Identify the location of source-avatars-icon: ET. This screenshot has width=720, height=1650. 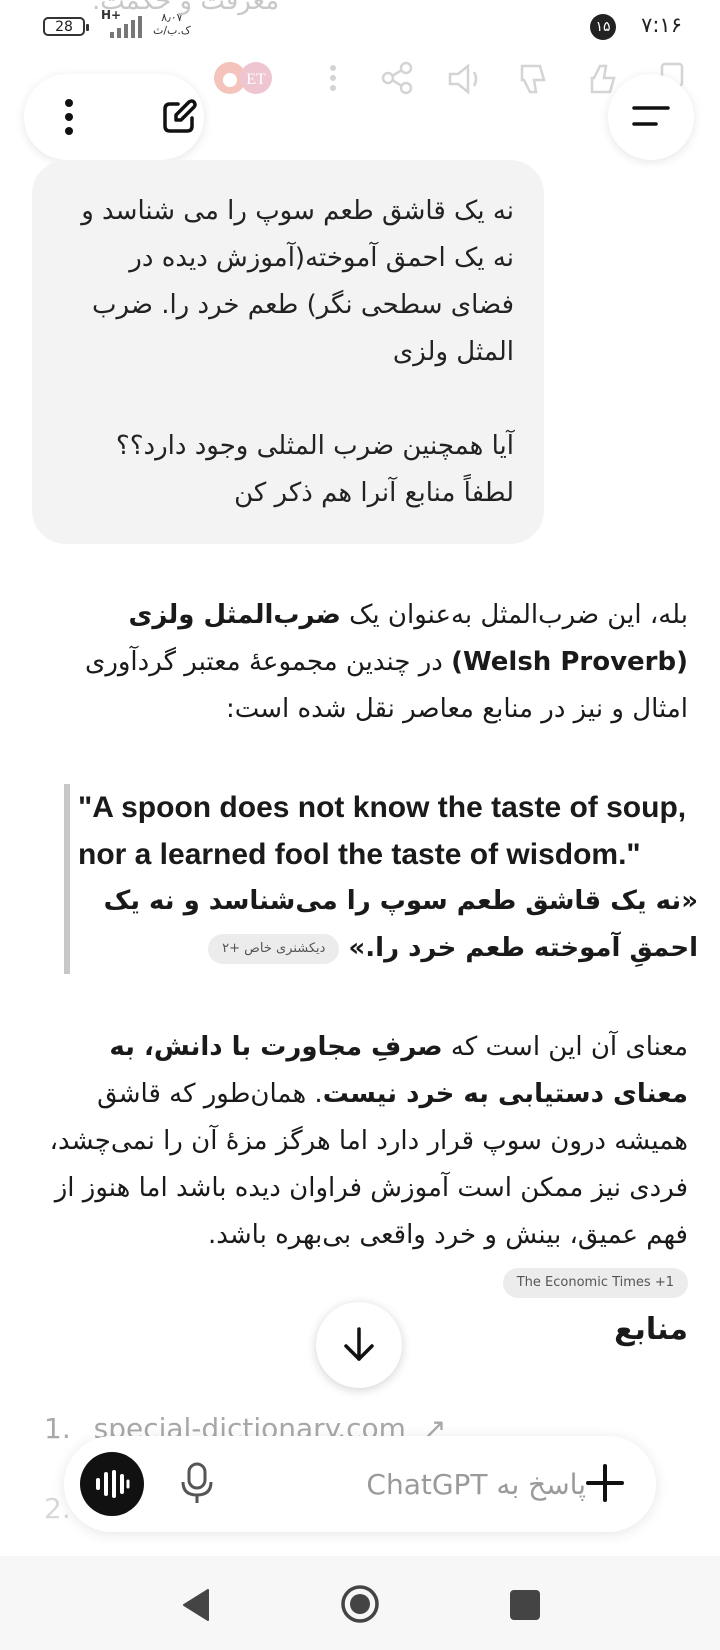
(243, 78).